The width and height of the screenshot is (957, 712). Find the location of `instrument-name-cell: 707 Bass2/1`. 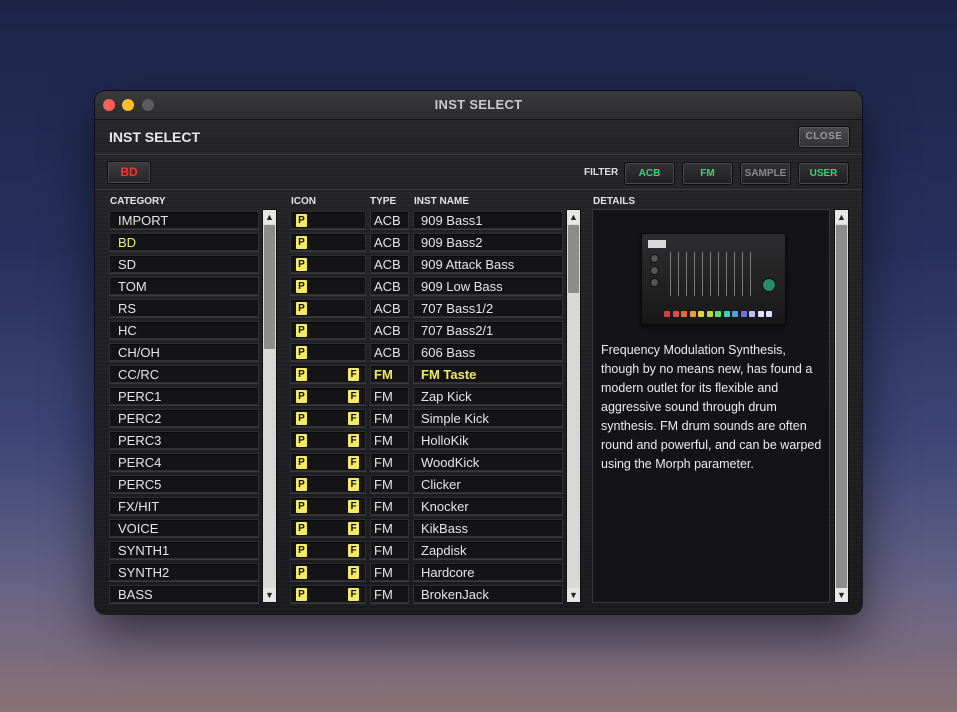

instrument-name-cell: 707 Bass2/1 is located at coordinates (488, 330).